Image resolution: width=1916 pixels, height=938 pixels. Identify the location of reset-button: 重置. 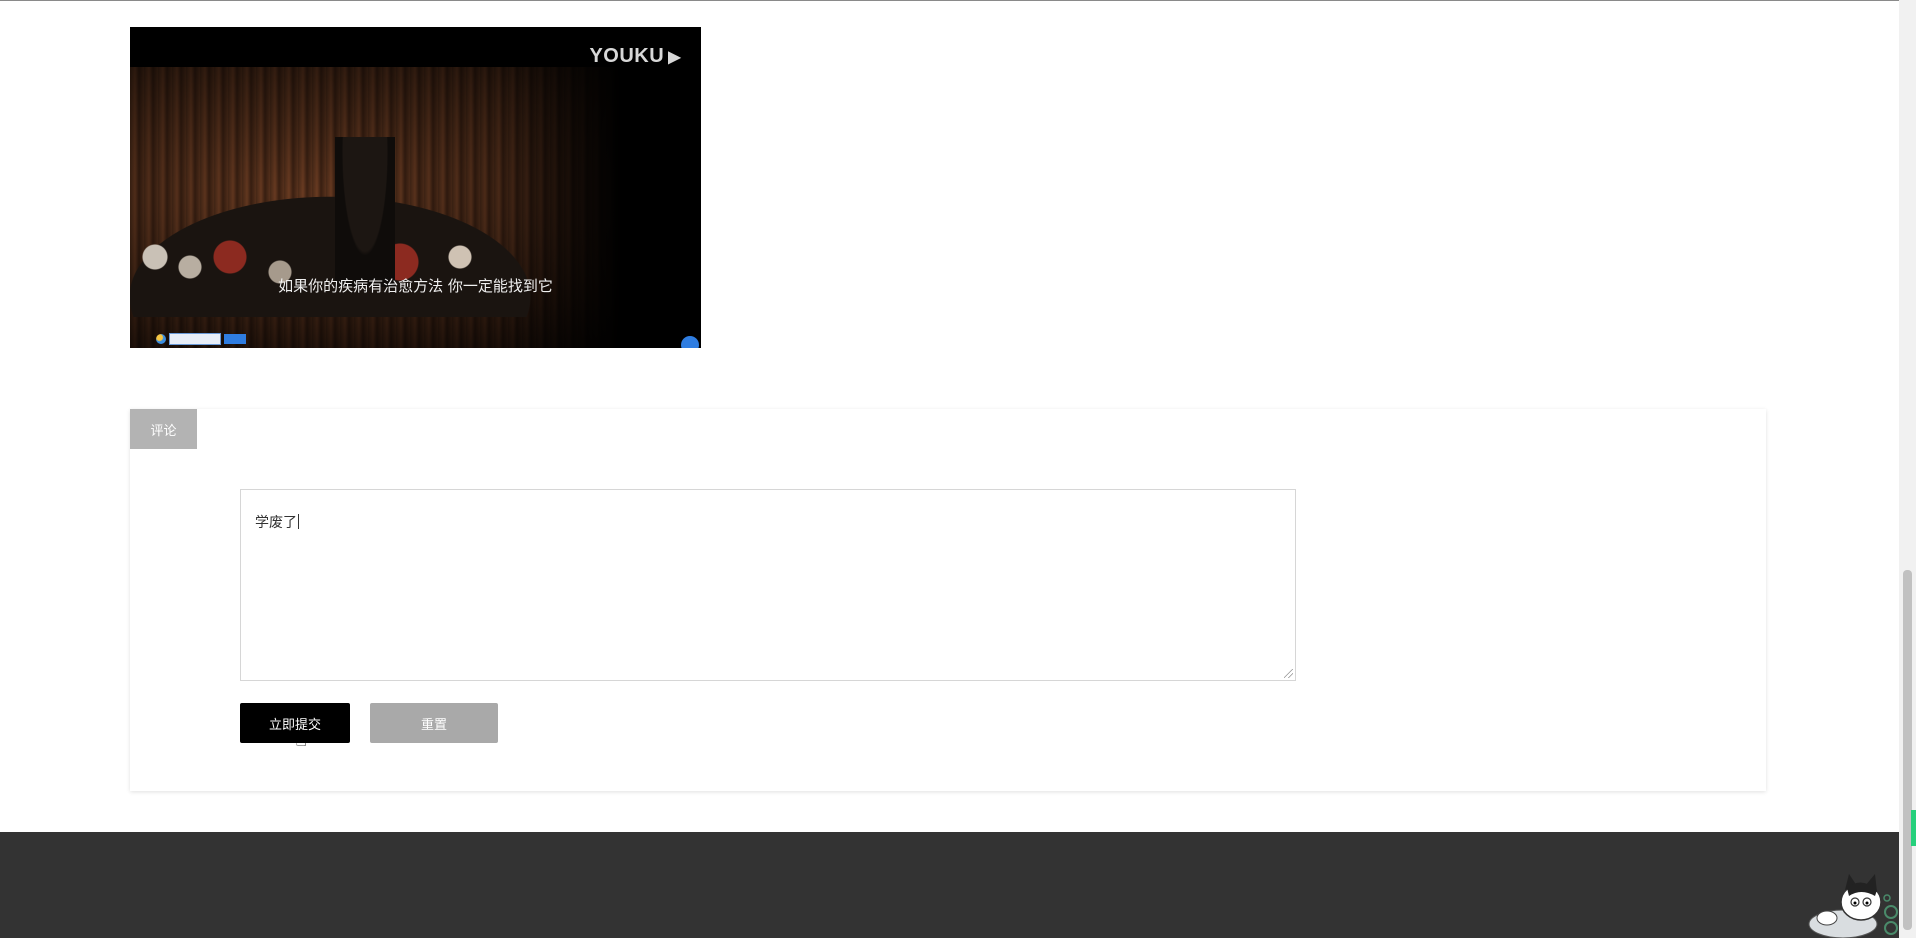
(434, 723).